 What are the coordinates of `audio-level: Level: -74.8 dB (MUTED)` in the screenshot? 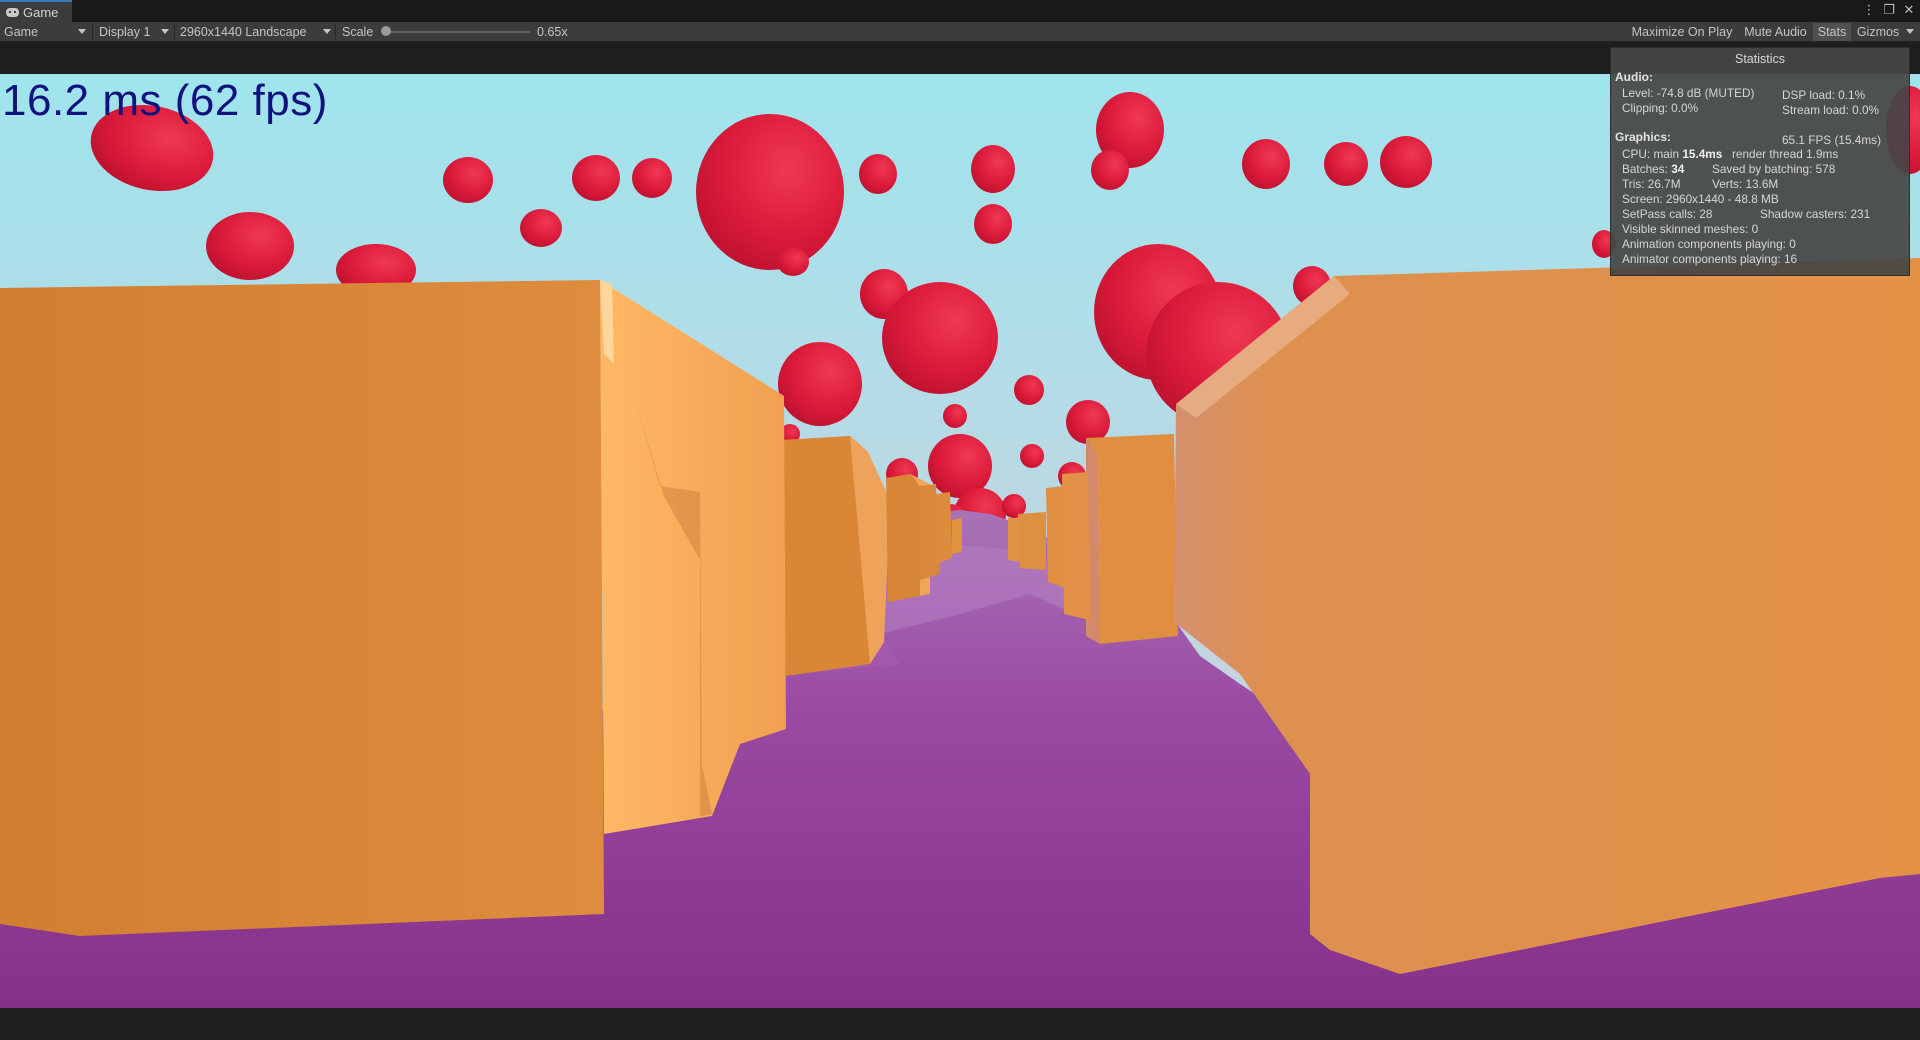 It's located at (1688, 93).